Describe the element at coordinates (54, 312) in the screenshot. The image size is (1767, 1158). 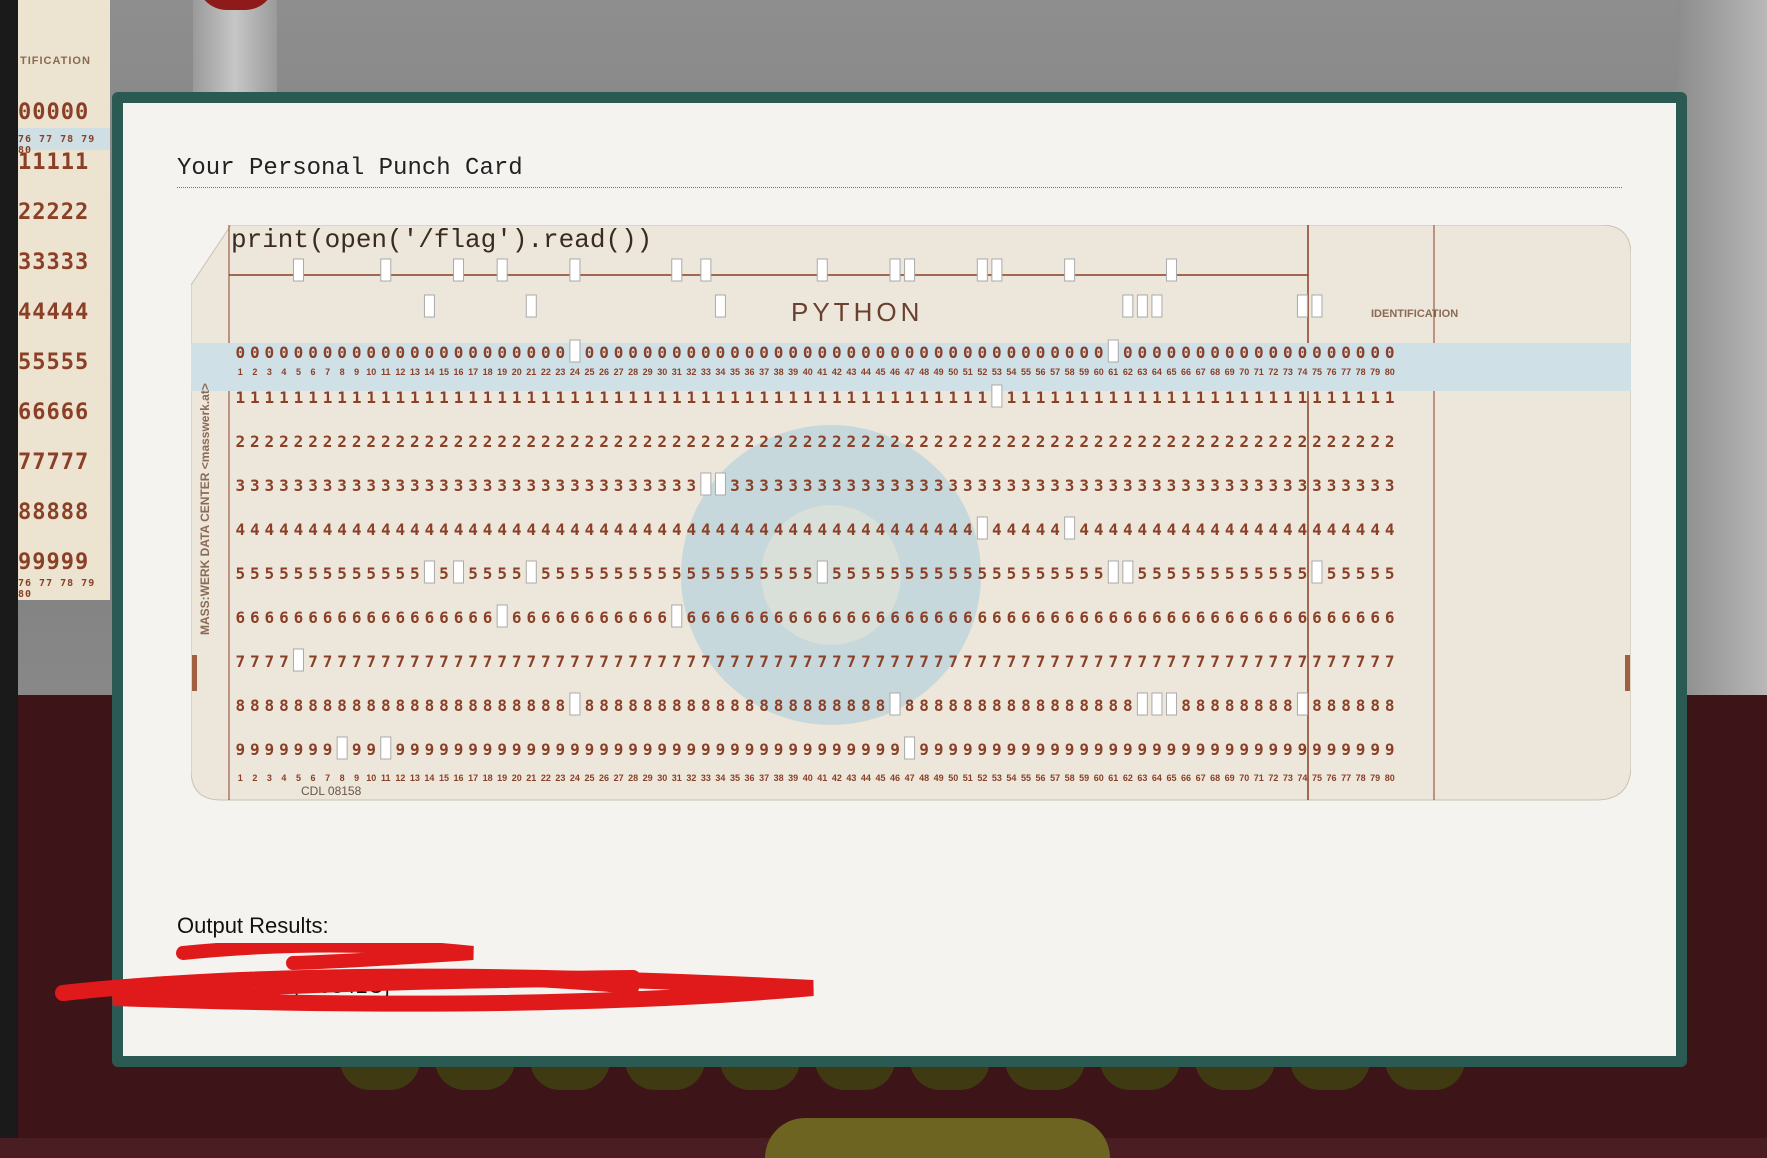
I see `background-card-row: 44444` at that location.